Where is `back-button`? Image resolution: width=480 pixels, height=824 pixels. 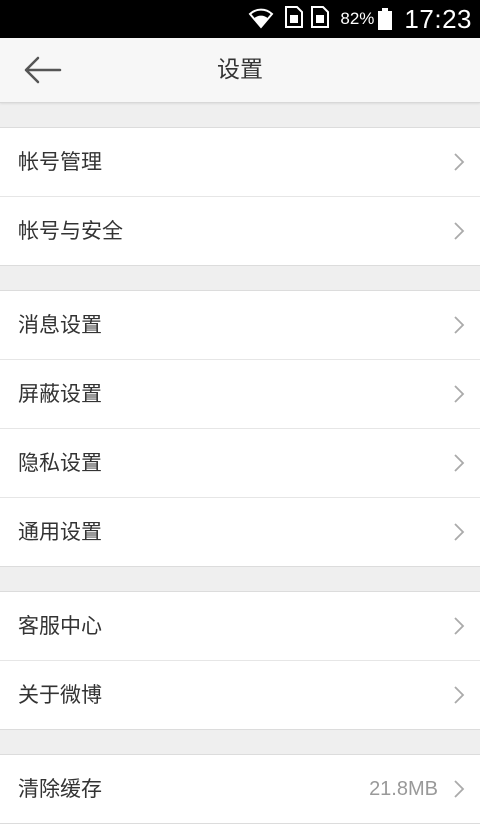 back-button is located at coordinates (42, 70).